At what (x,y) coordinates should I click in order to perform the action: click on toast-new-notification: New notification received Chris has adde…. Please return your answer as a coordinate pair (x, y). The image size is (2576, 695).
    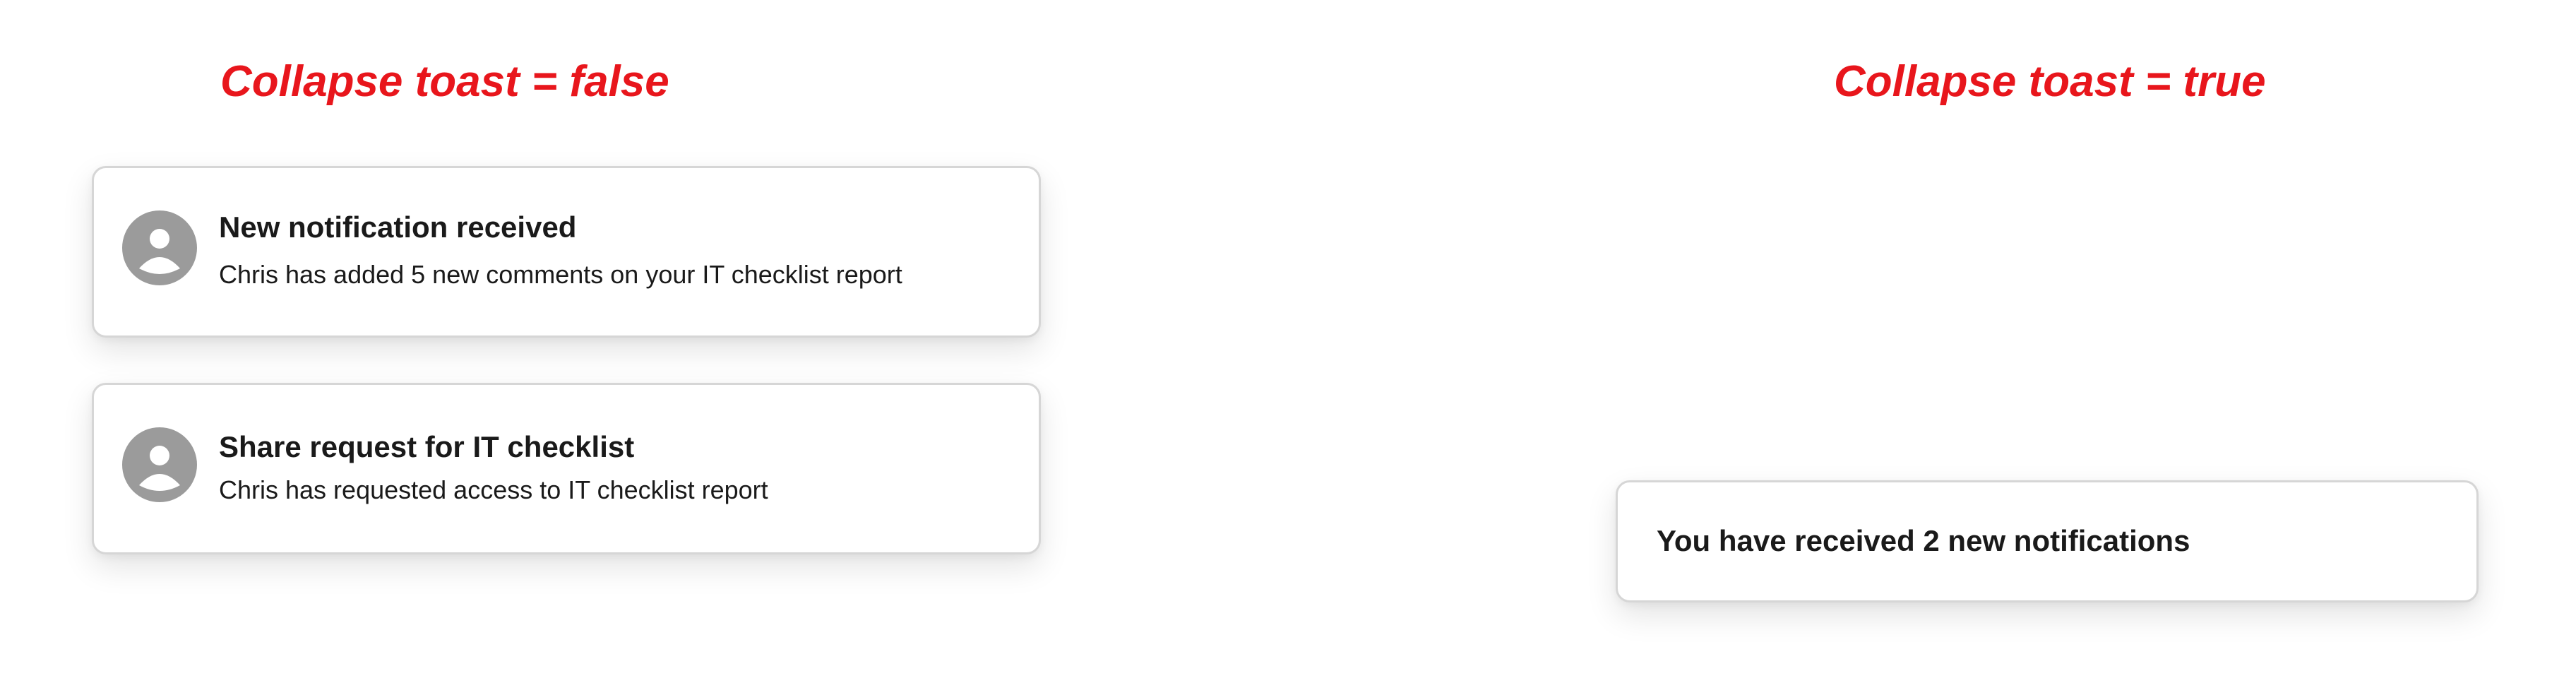
    Looking at the image, I should click on (566, 252).